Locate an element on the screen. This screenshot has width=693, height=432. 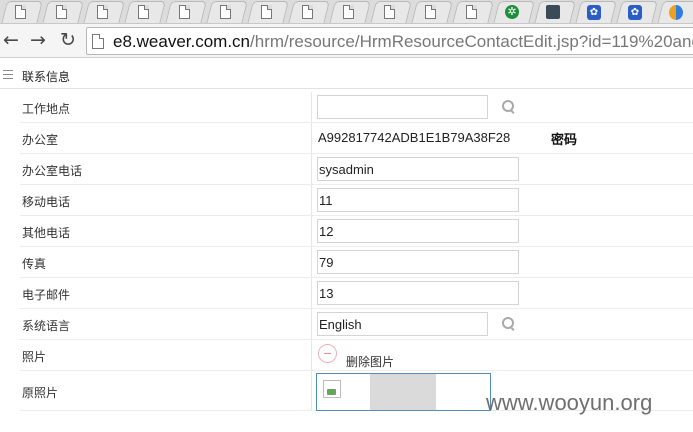
other-phone-input: 12 is located at coordinates (418, 231).